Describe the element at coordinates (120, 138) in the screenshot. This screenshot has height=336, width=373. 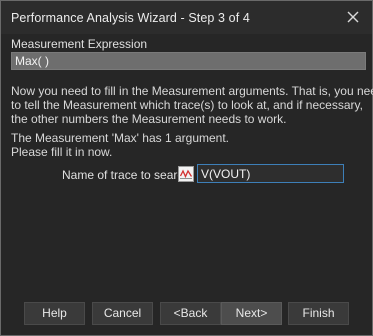
I see `argument-count-text: The Measurement 'Max' has 1 argument.` at that location.